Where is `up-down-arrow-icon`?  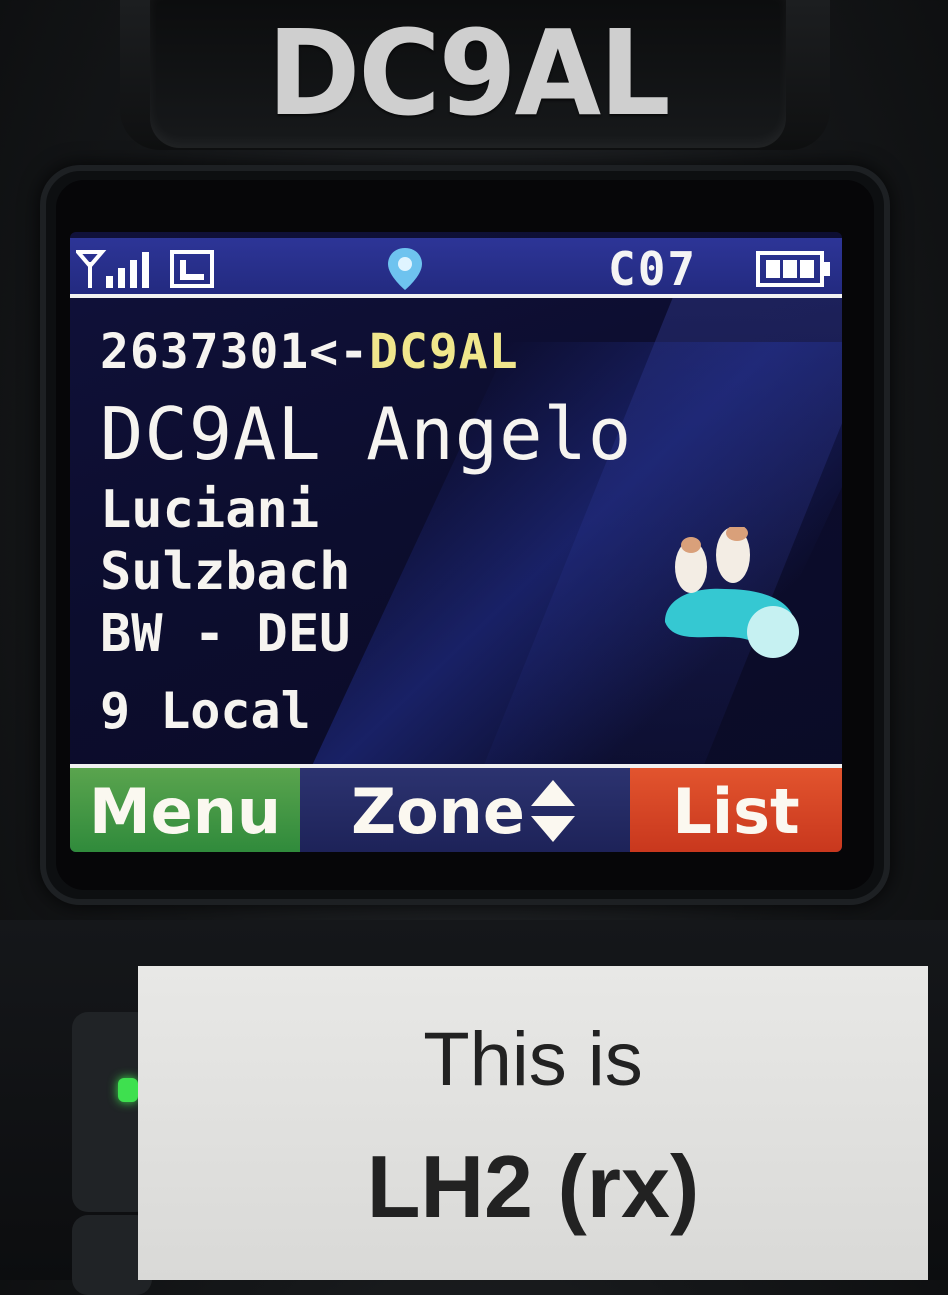
up-down-arrow-icon is located at coordinates (552, 811).